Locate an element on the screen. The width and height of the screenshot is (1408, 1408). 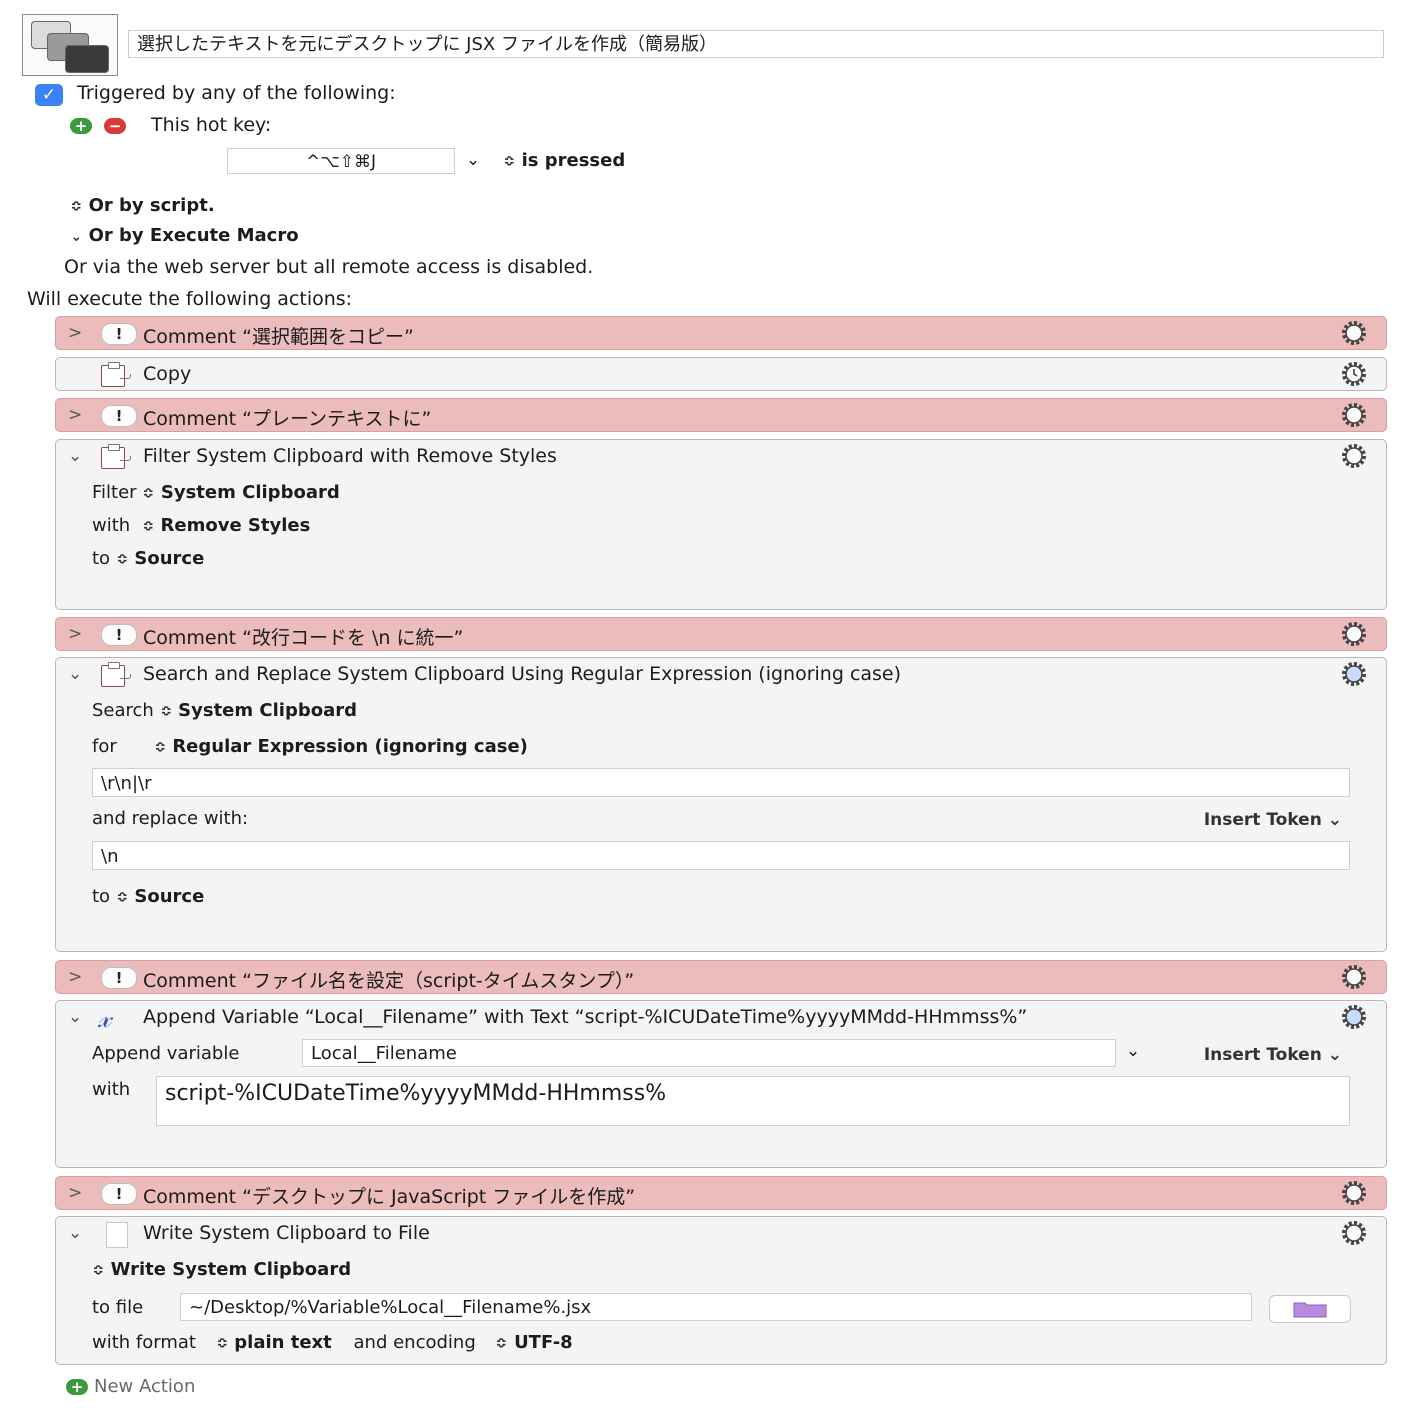
search-pattern-field: \r\n|\r is located at coordinates (721, 782).